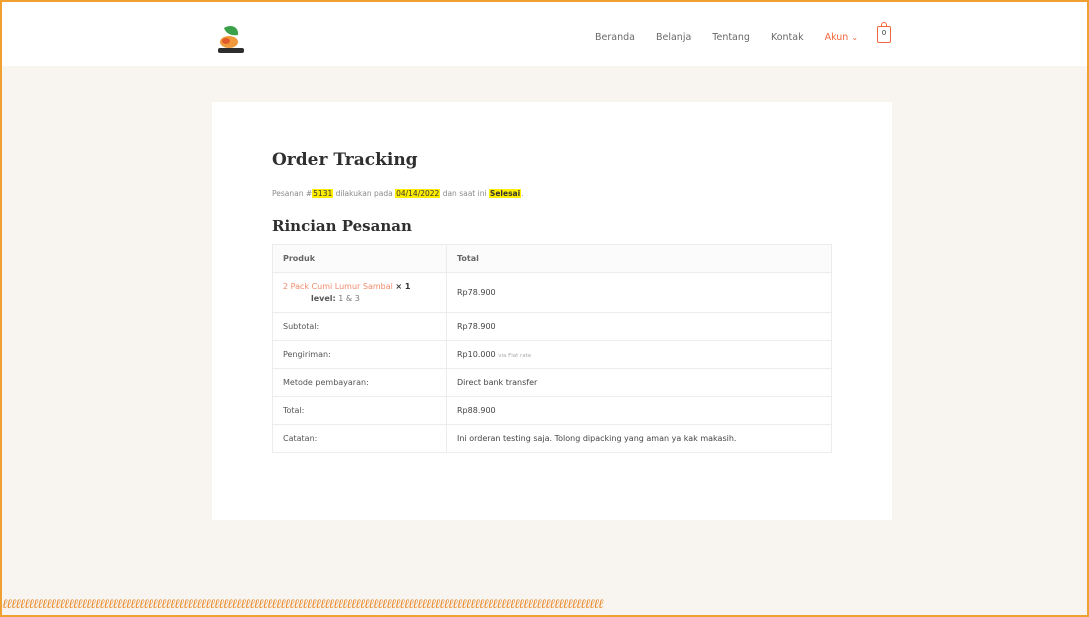  Describe the element at coordinates (359, 410) in the screenshot. I see `row-label: Total:` at that location.